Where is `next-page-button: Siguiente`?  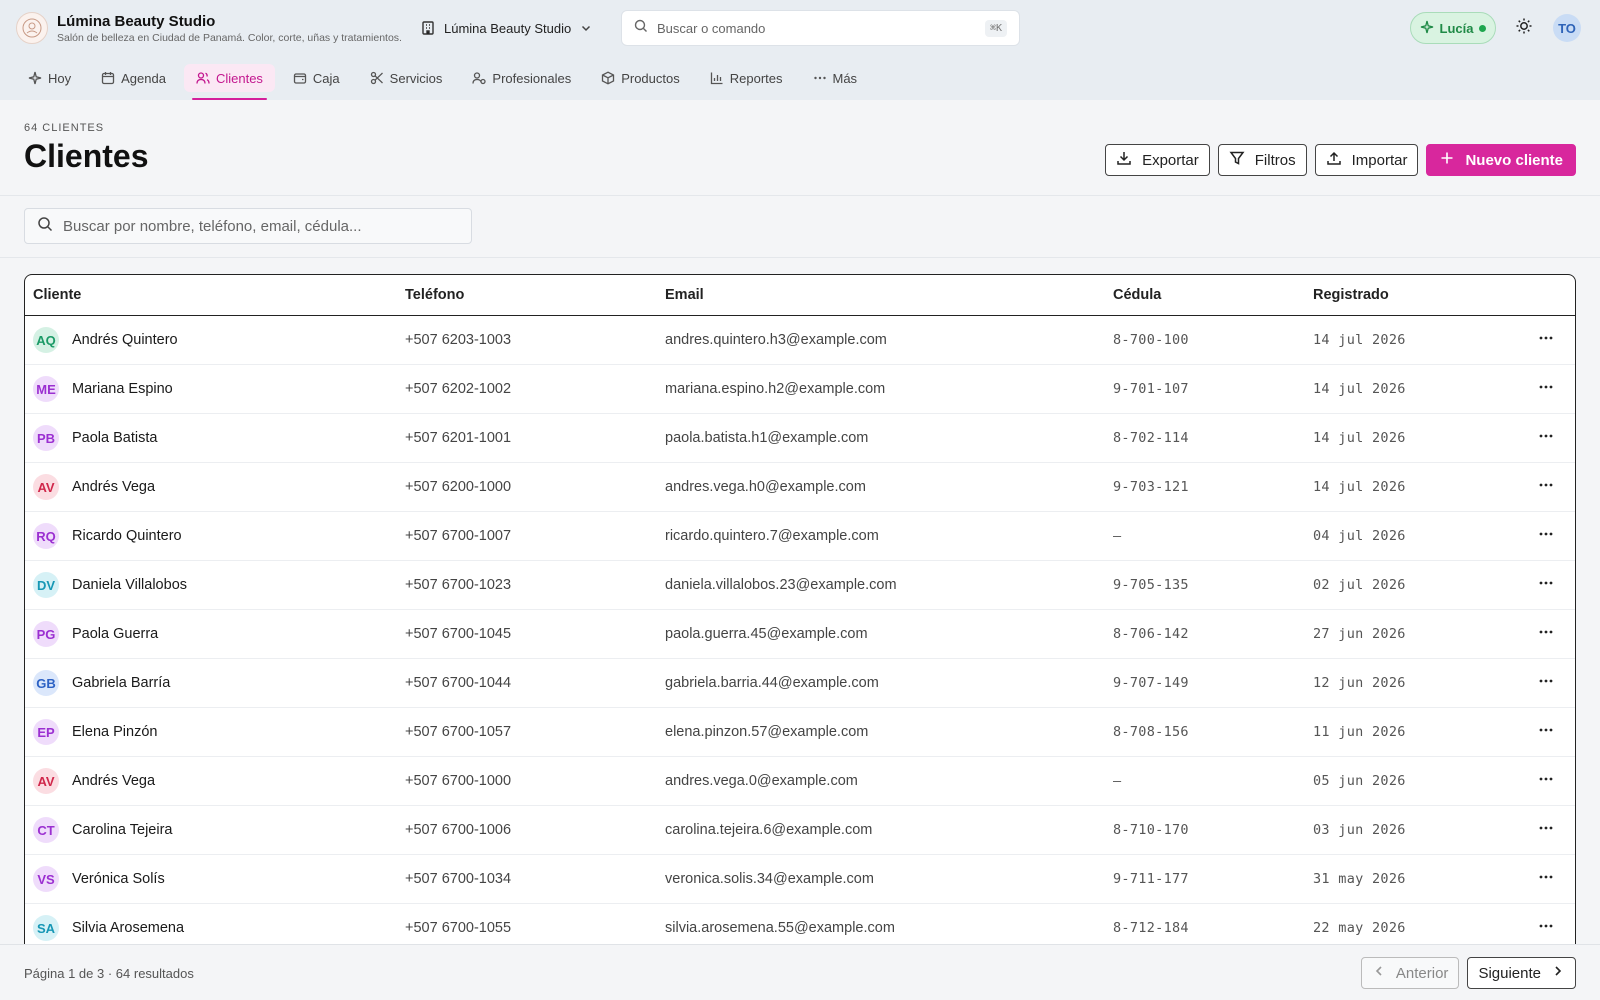
next-page-button: Siguiente is located at coordinates (1521, 973).